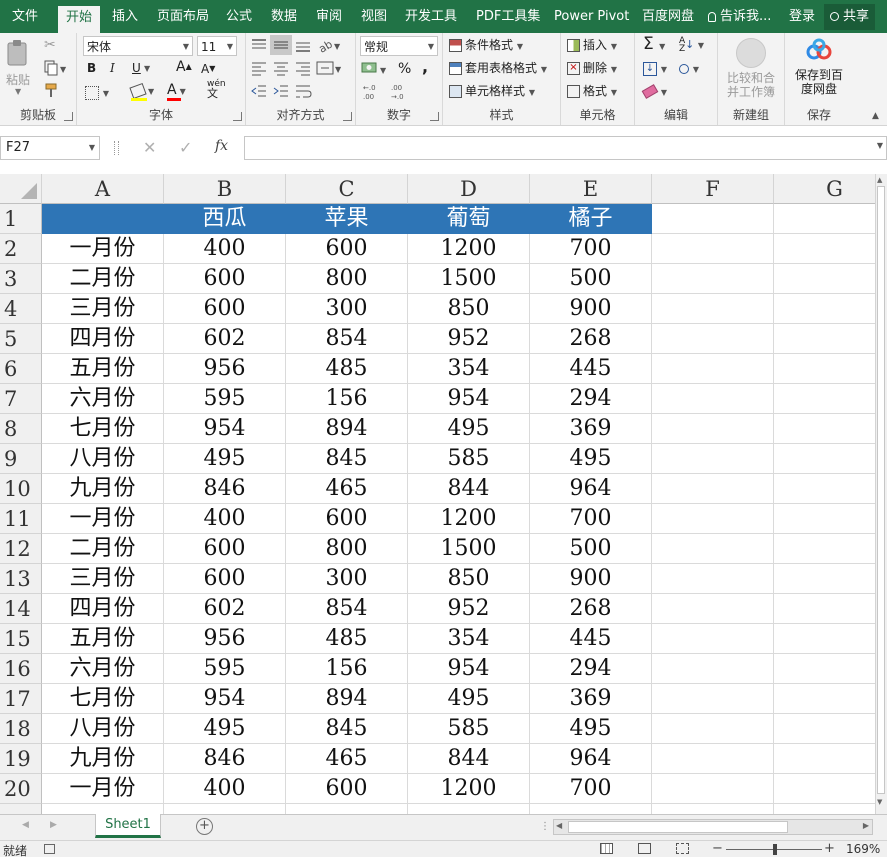 The width and height of the screenshot is (887, 859). What do you see at coordinates (881, 490) in the screenshot?
I see `scroll-thumb` at bounding box center [881, 490].